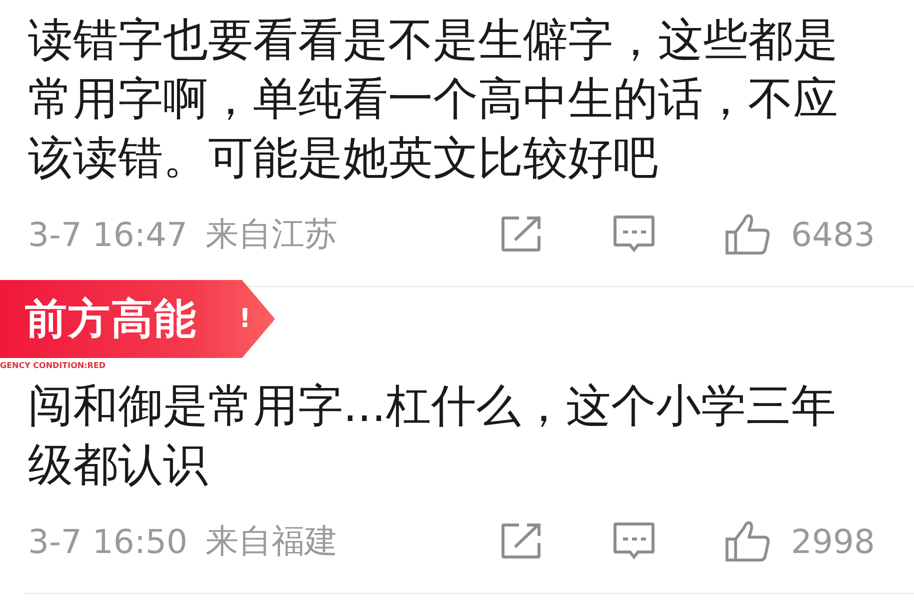  What do you see at coordinates (111, 319) in the screenshot?
I see `badge-title: 前方高能` at bounding box center [111, 319].